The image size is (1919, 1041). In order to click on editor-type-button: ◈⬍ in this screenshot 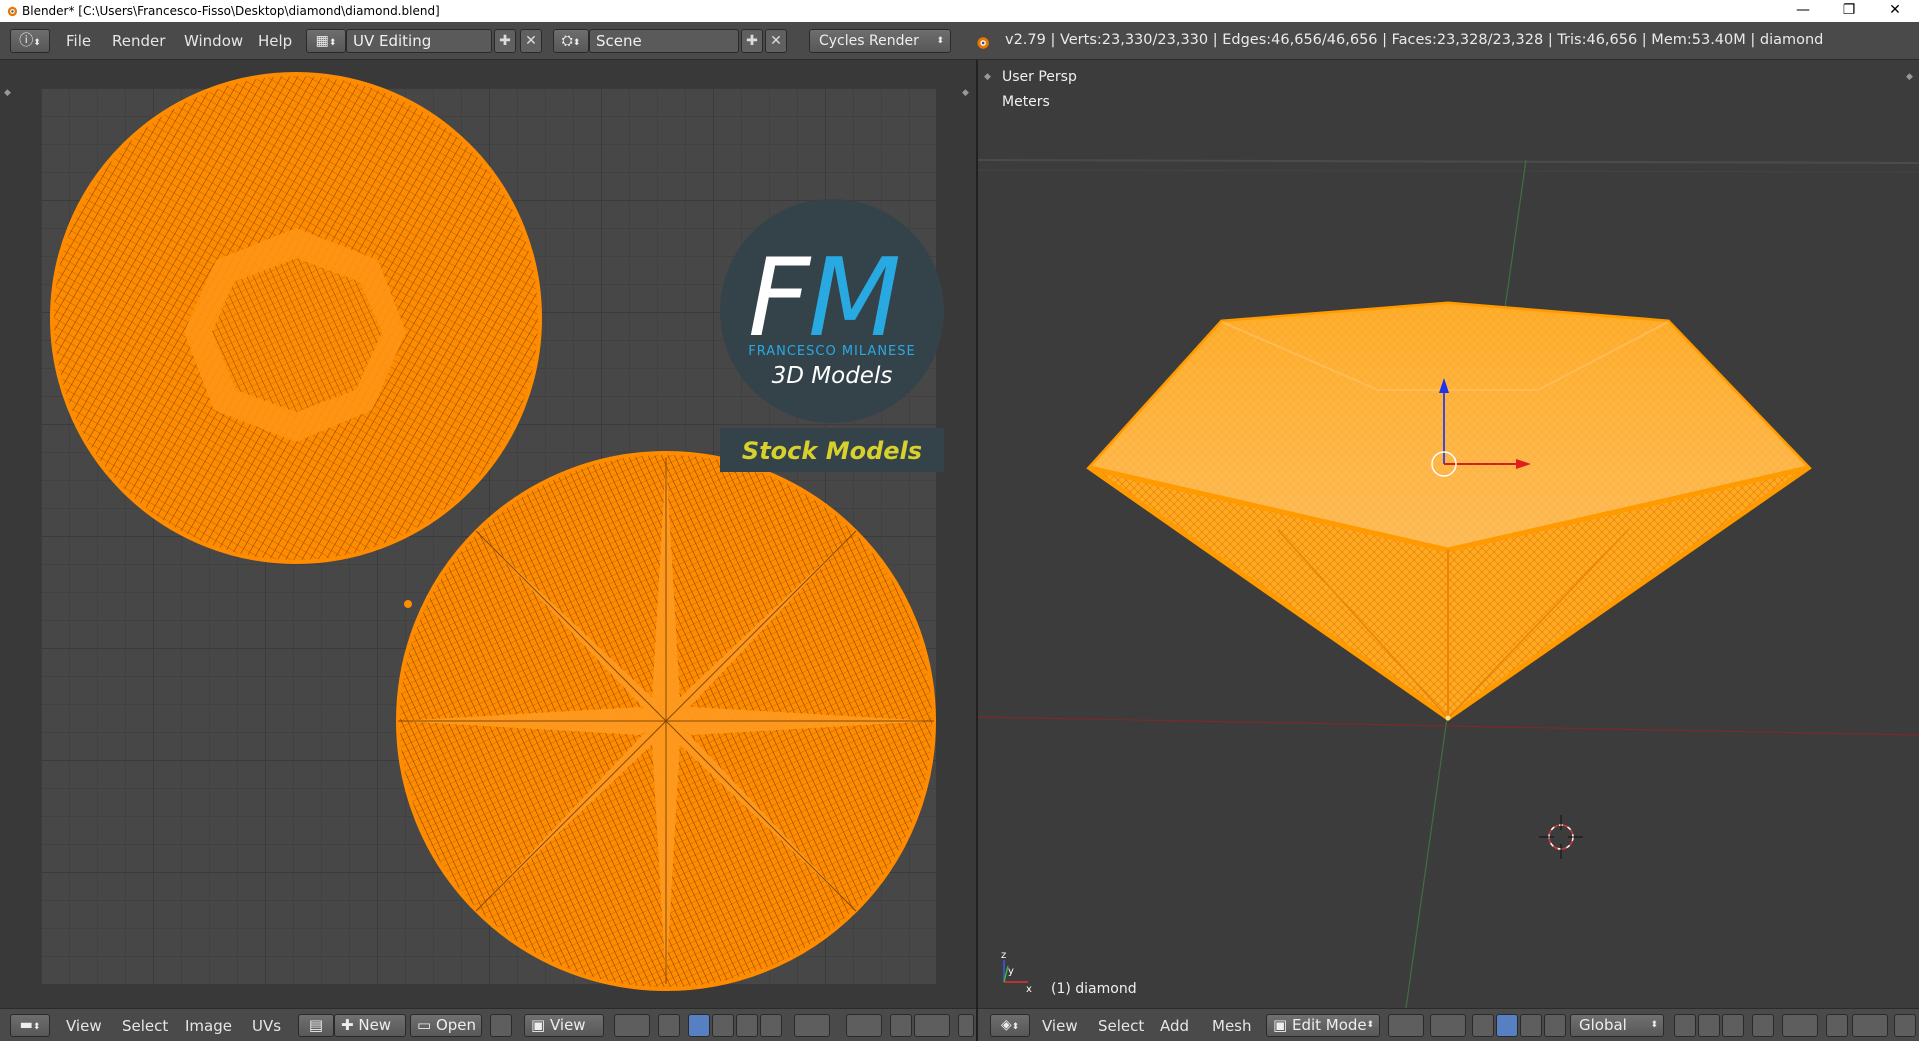, I will do `click(1010, 1025)`.